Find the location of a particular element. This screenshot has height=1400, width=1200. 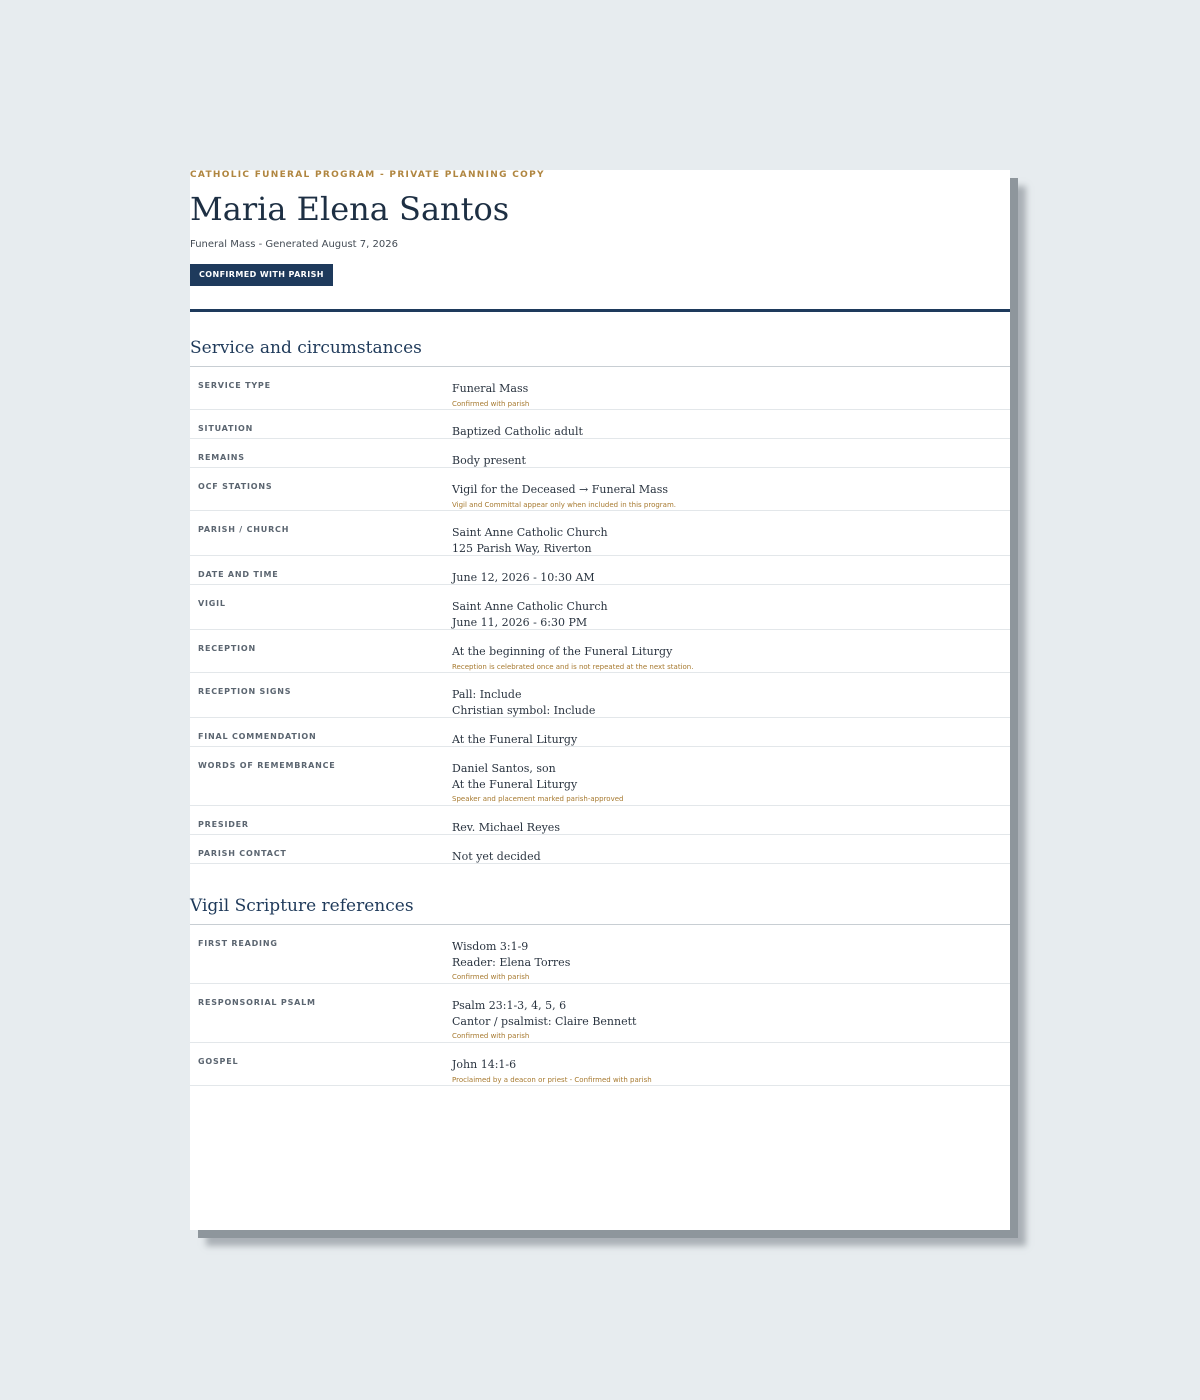

row-value: June 12, 2026 - 10:30 AM is located at coordinates (523, 577).